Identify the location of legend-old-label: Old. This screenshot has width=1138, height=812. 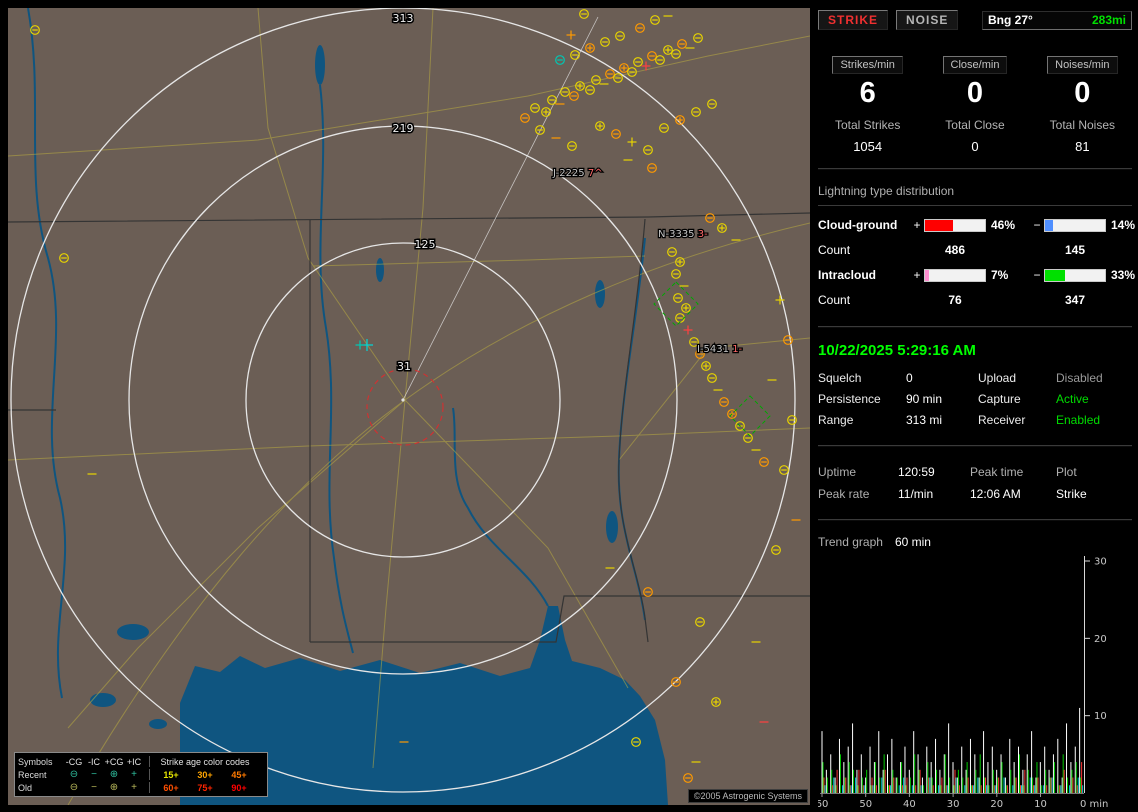
(25, 787).